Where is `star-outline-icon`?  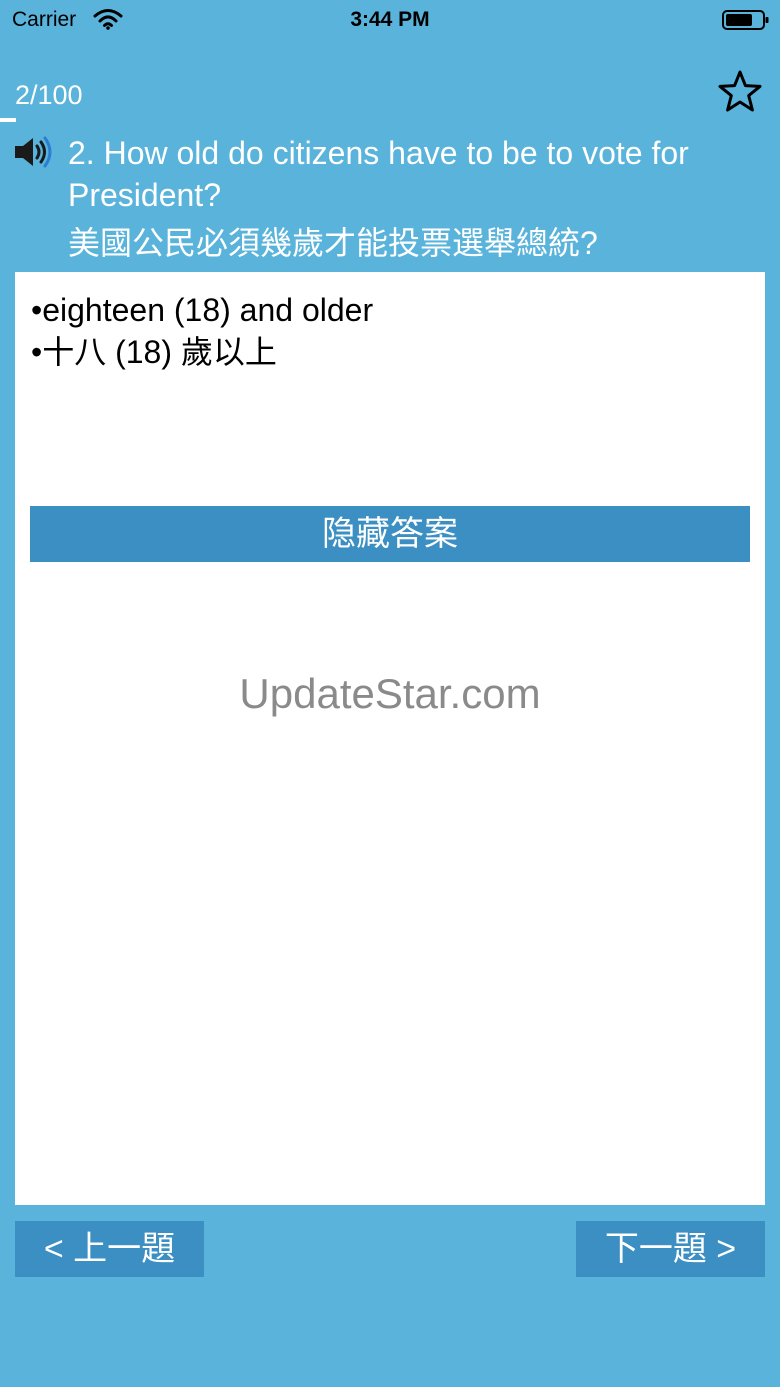
star-outline-icon is located at coordinates (740, 92).